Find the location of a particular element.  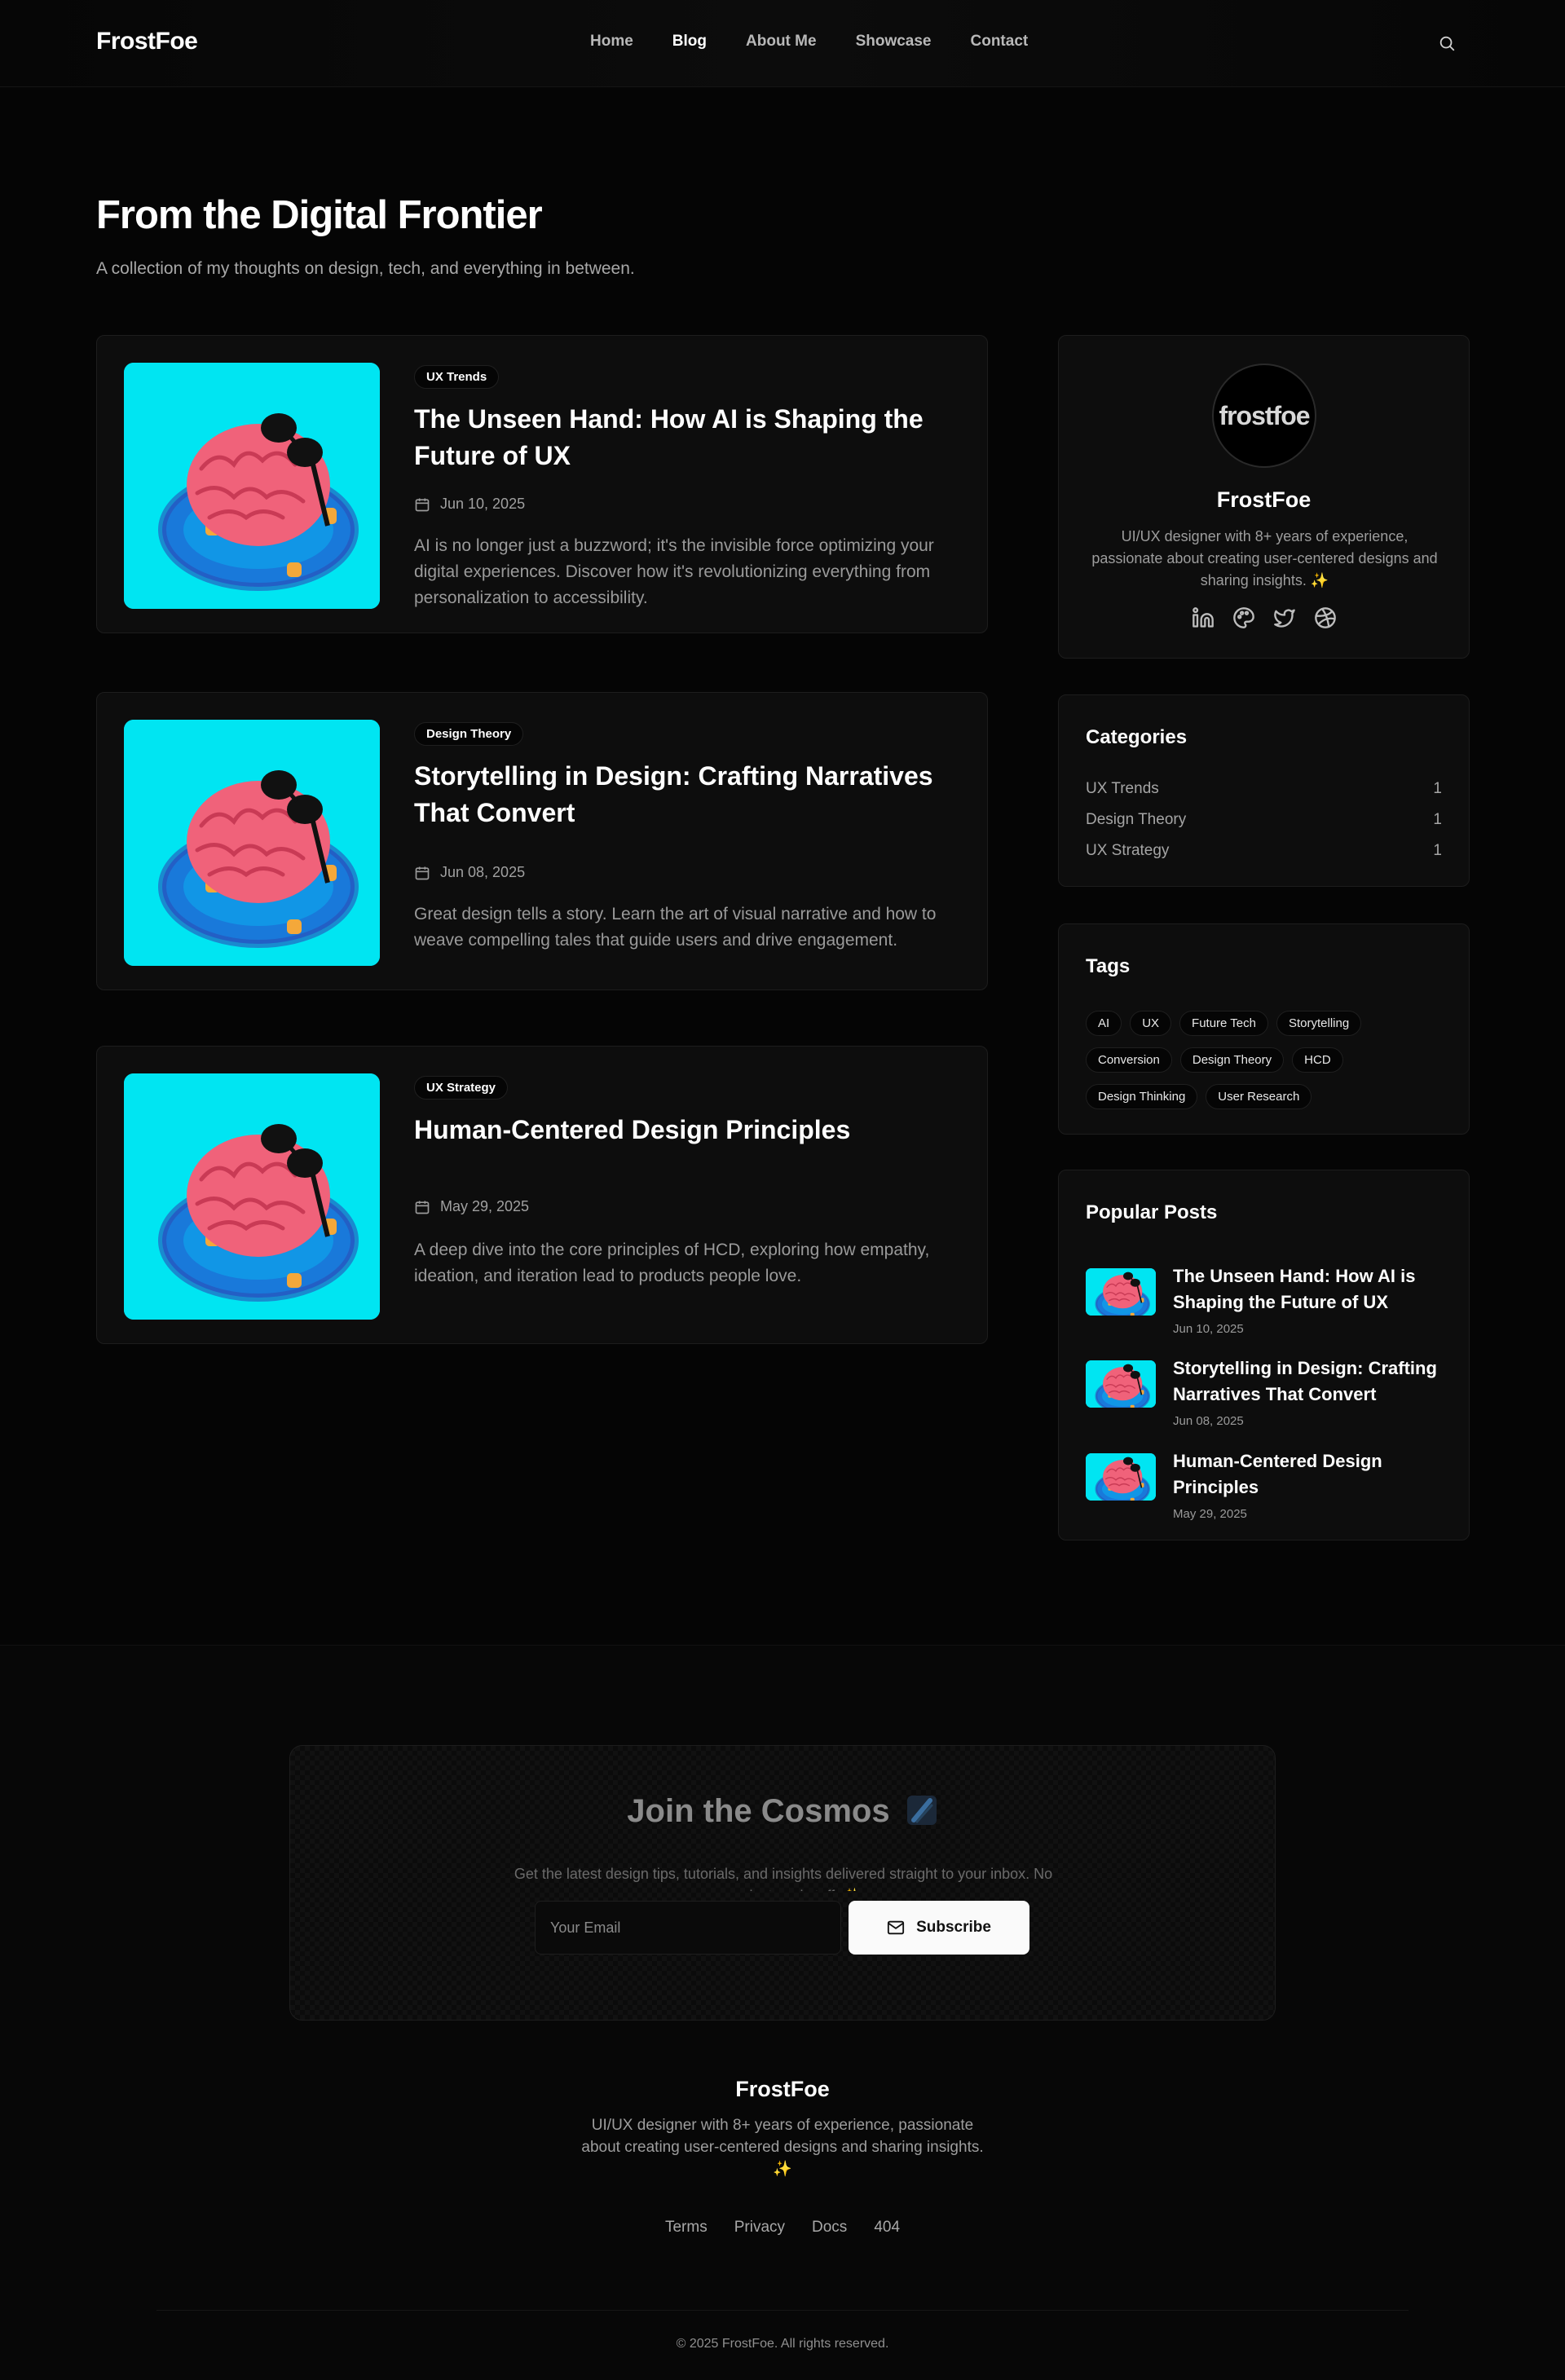

tag-pill: HCD is located at coordinates (1317, 1060).